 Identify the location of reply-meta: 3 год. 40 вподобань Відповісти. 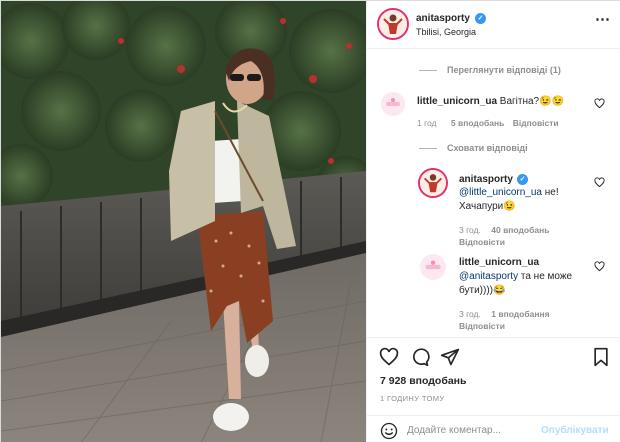
(524, 236).